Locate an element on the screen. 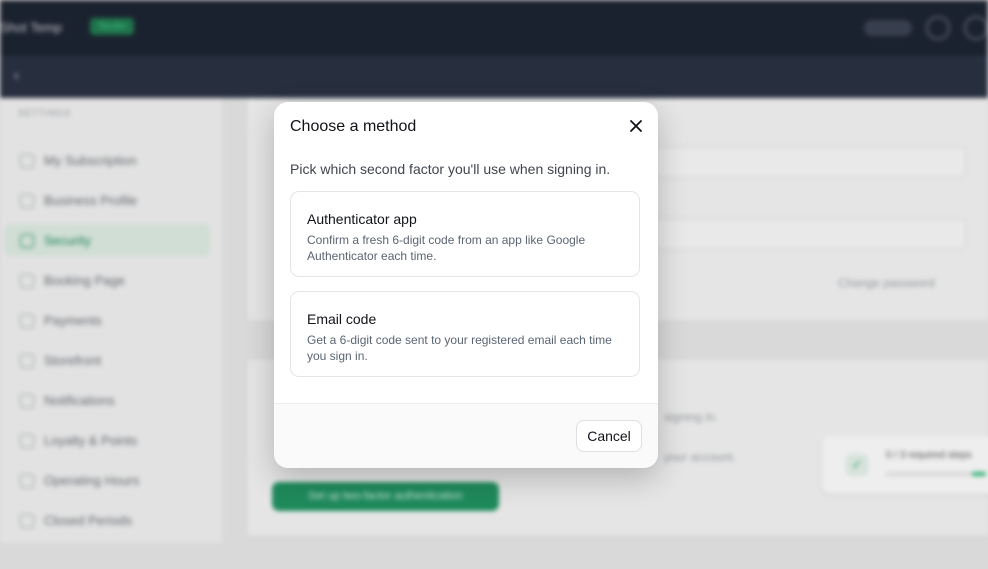 The width and height of the screenshot is (988, 569). option-title: Email code is located at coordinates (342, 319).